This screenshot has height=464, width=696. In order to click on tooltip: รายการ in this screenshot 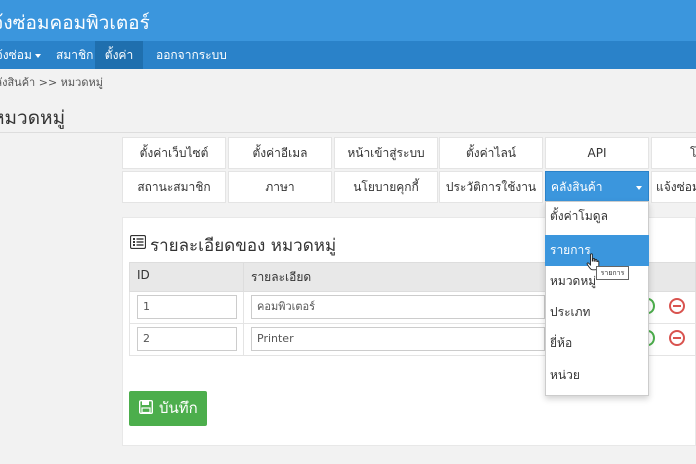, I will do `click(612, 273)`.